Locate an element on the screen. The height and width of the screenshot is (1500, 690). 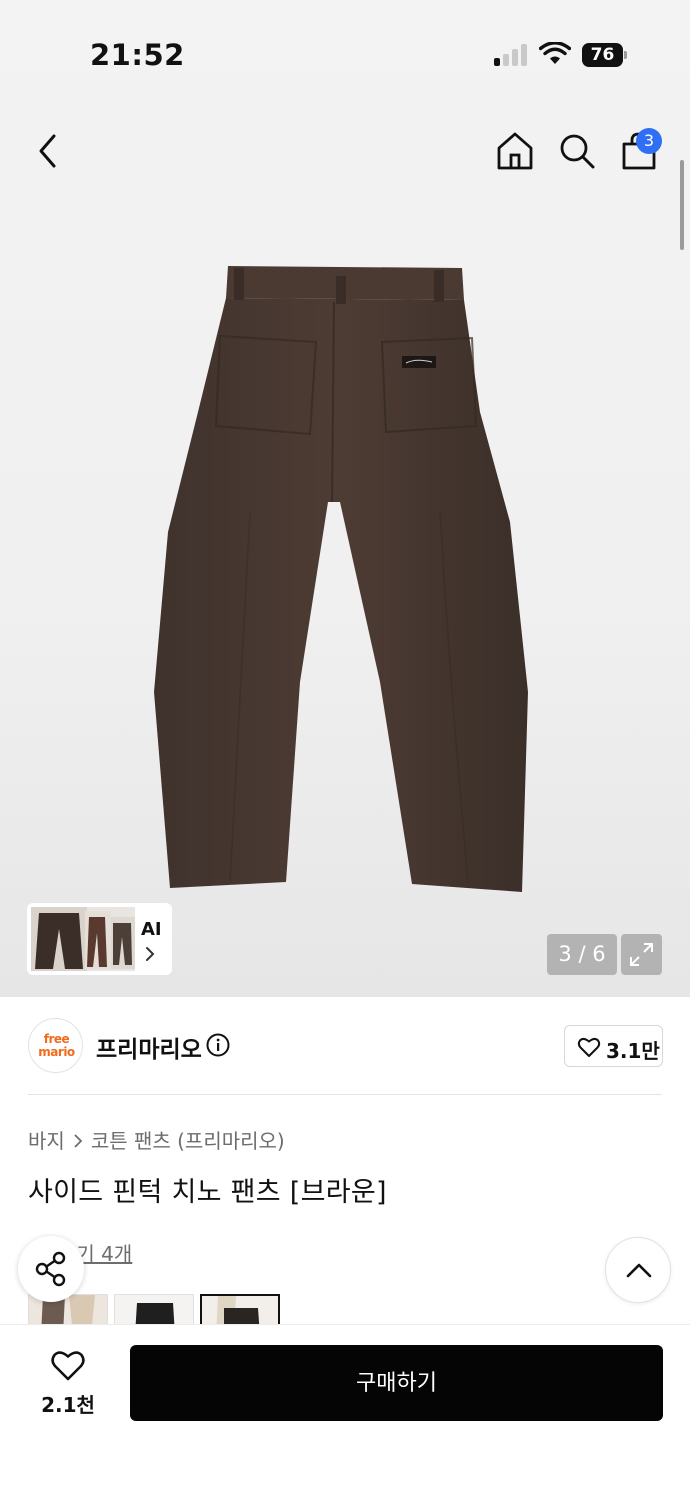
brand-logo: free mario is located at coordinates (55, 1045).